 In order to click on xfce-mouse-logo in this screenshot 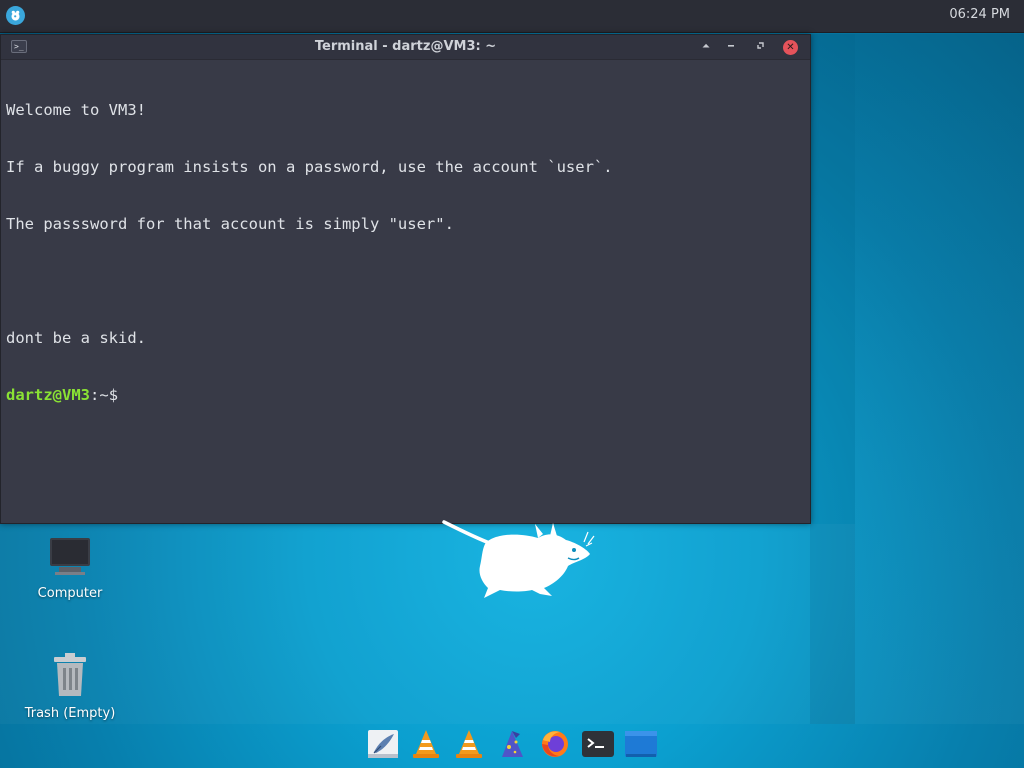, I will do `click(518, 559)`.